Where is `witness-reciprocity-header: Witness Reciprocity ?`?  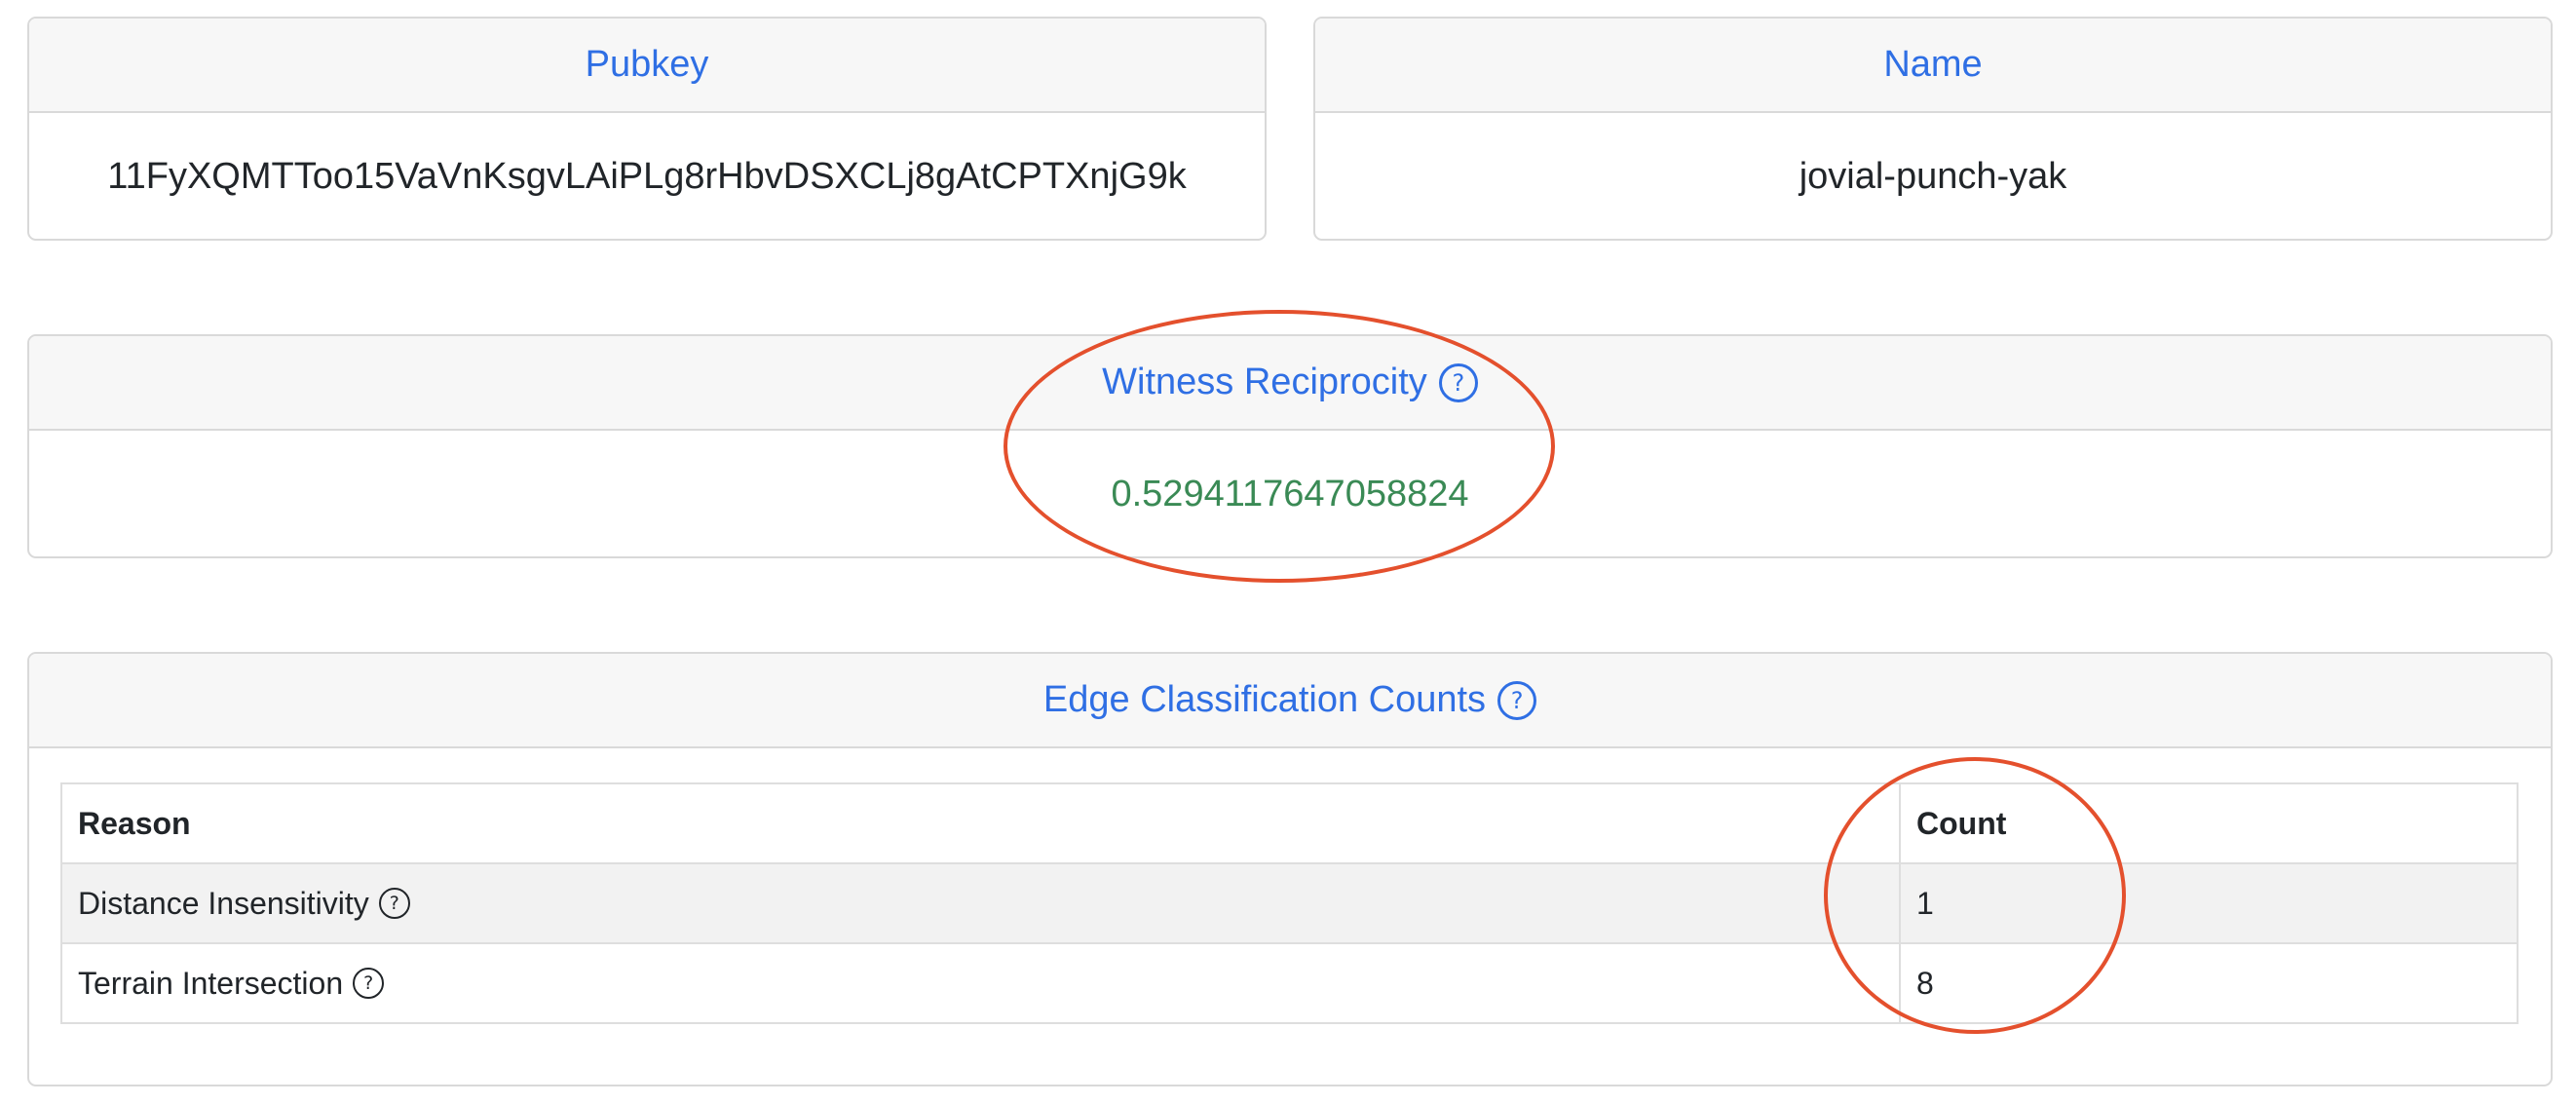 witness-reciprocity-header: Witness Reciprocity ? is located at coordinates (1290, 383).